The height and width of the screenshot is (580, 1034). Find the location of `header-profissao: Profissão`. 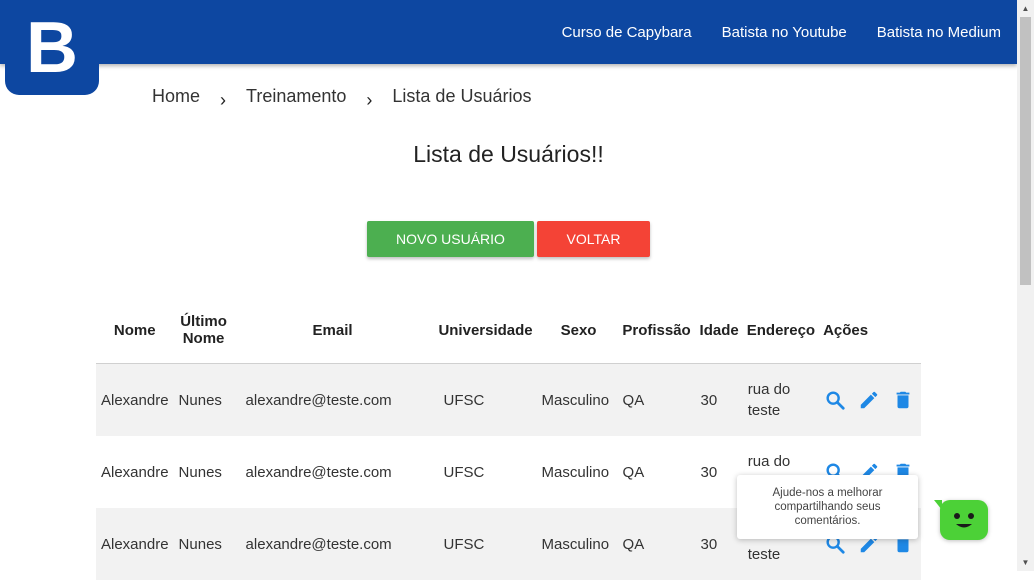

header-profissao: Profissão is located at coordinates (656, 330).